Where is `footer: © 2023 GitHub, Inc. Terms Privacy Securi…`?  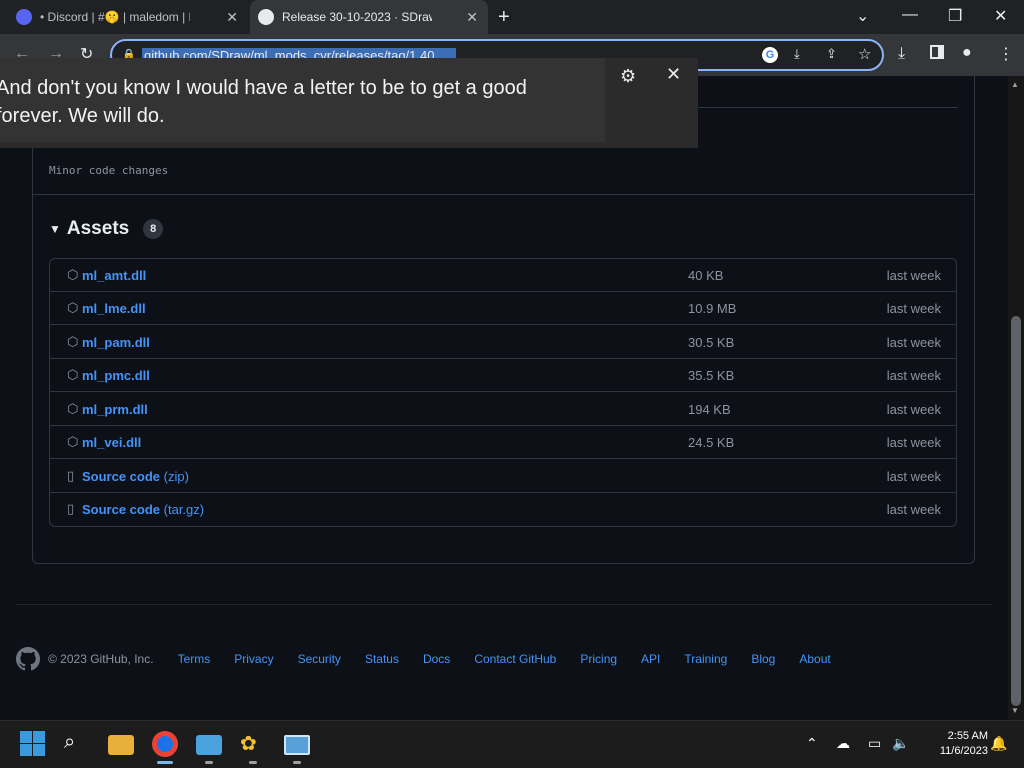
footer: © 2023 GitHub, Inc. Terms Privacy Securi… is located at coordinates (506, 659).